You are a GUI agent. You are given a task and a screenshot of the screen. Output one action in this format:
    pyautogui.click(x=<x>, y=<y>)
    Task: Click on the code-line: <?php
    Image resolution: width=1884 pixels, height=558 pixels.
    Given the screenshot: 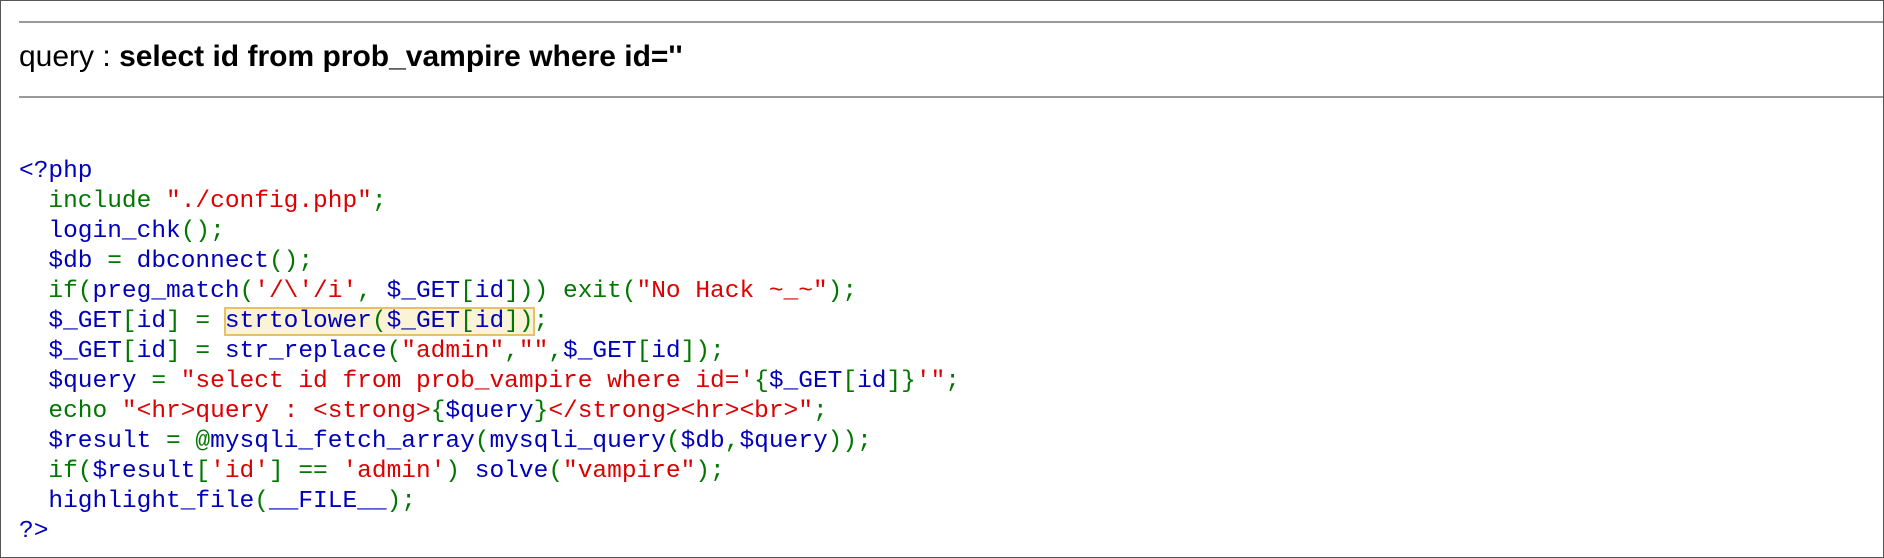 What is the action you would take?
    pyautogui.click(x=489, y=172)
    